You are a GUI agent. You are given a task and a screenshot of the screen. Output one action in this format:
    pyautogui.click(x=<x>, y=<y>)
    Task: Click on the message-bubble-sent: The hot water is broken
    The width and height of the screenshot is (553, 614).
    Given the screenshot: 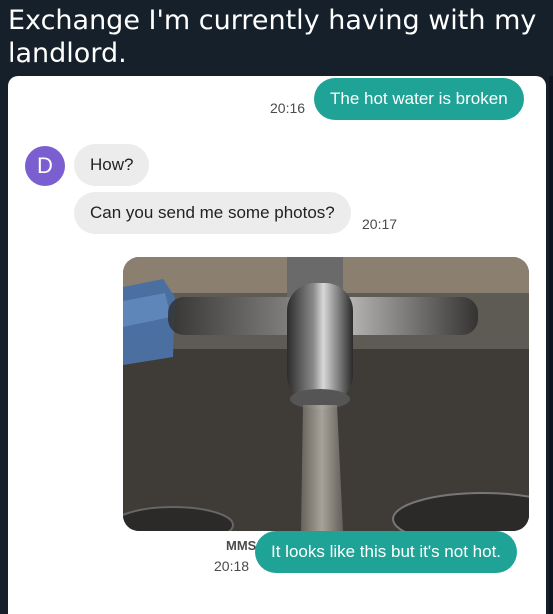 What is the action you would take?
    pyautogui.click(x=419, y=99)
    